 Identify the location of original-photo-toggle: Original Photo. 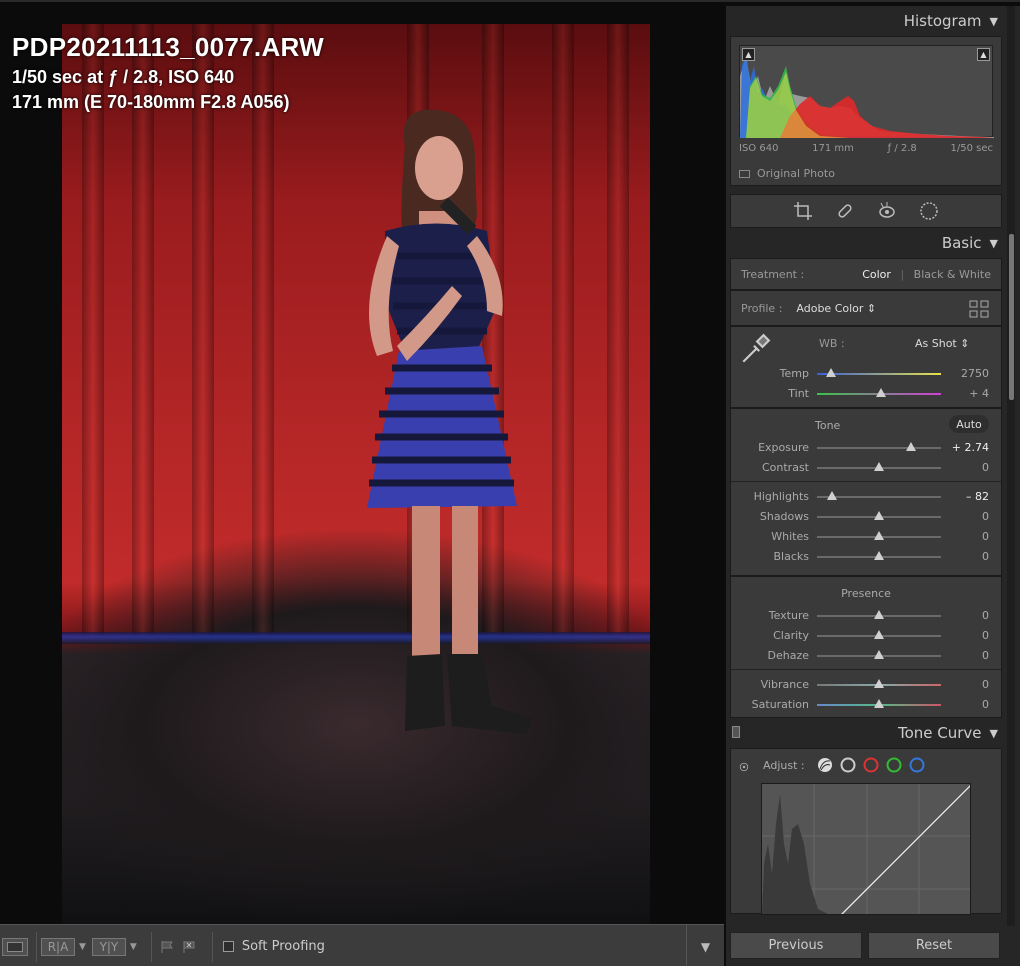
(787, 173).